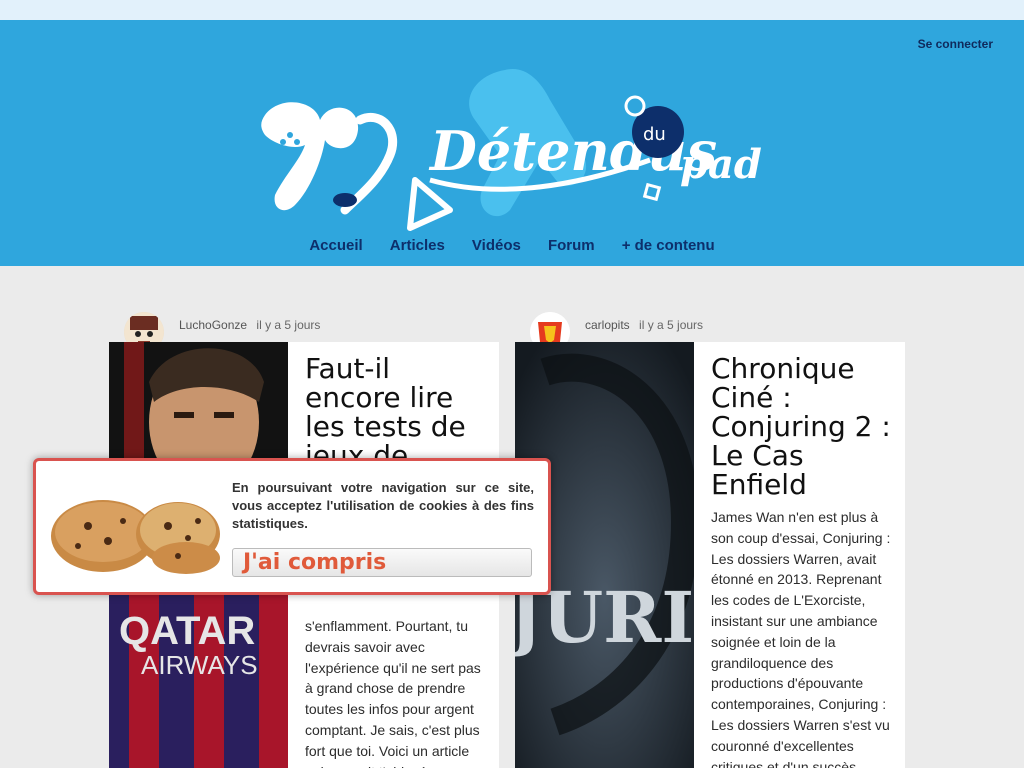 The width and height of the screenshot is (1024, 768). Describe the element at coordinates (607, 325) in the screenshot. I see `post-author: carlopits` at that location.